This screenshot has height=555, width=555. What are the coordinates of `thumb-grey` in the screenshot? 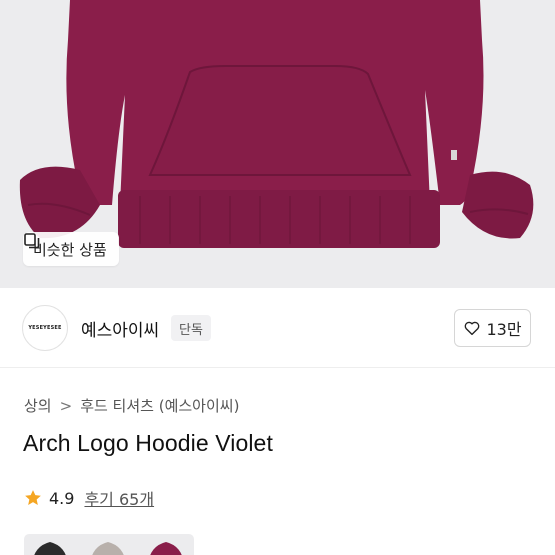 It's located at (108, 548).